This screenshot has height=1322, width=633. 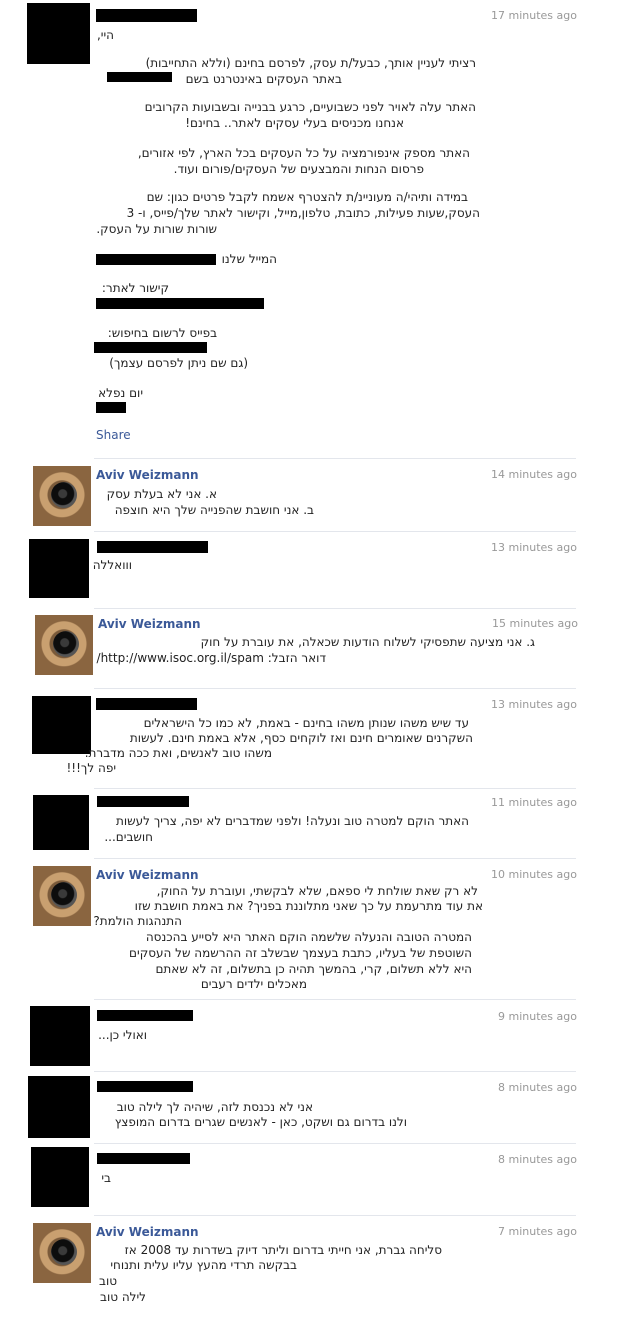 What do you see at coordinates (112, 565) in the screenshot?
I see `comment-line: ווואללה` at bounding box center [112, 565].